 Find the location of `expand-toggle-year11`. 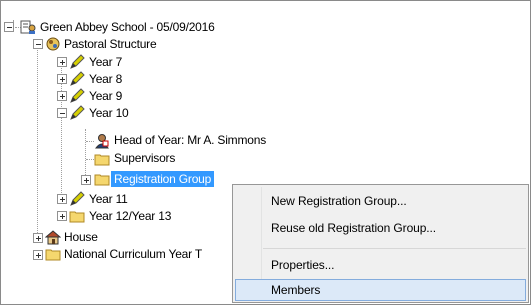

expand-toggle-year11 is located at coordinates (62, 199).